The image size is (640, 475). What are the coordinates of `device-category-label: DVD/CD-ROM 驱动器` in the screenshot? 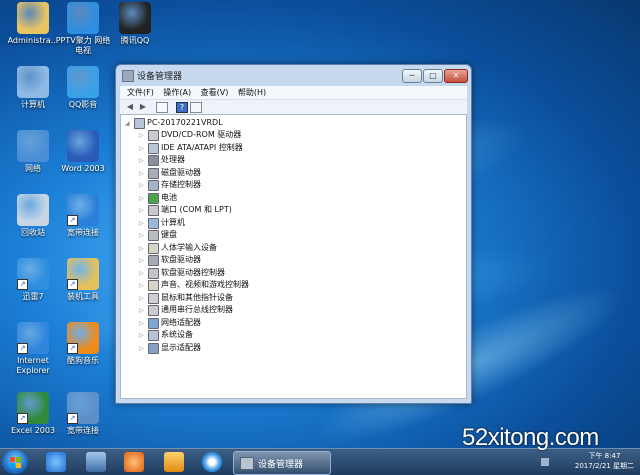 It's located at (201, 134).